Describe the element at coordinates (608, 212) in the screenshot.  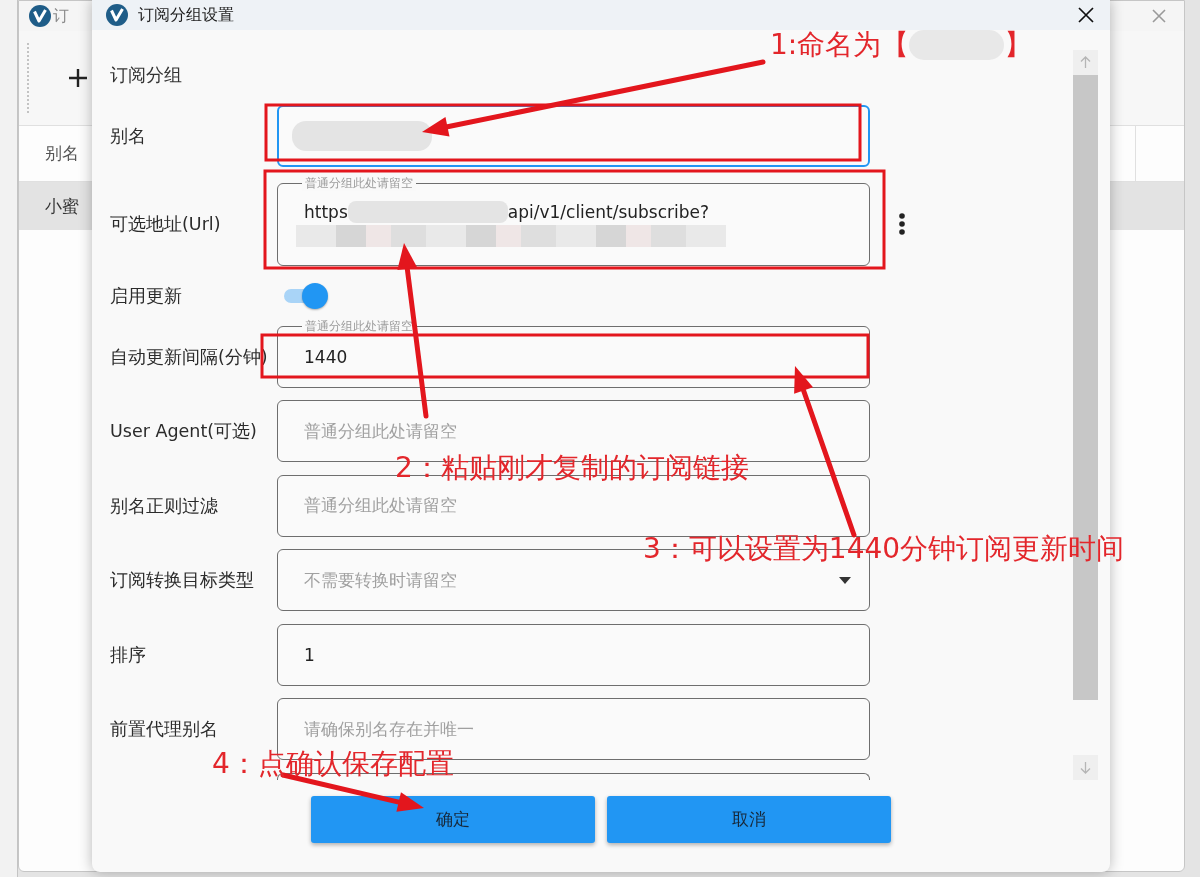
I see `field-value: api/v1/client/subscribe?` at that location.